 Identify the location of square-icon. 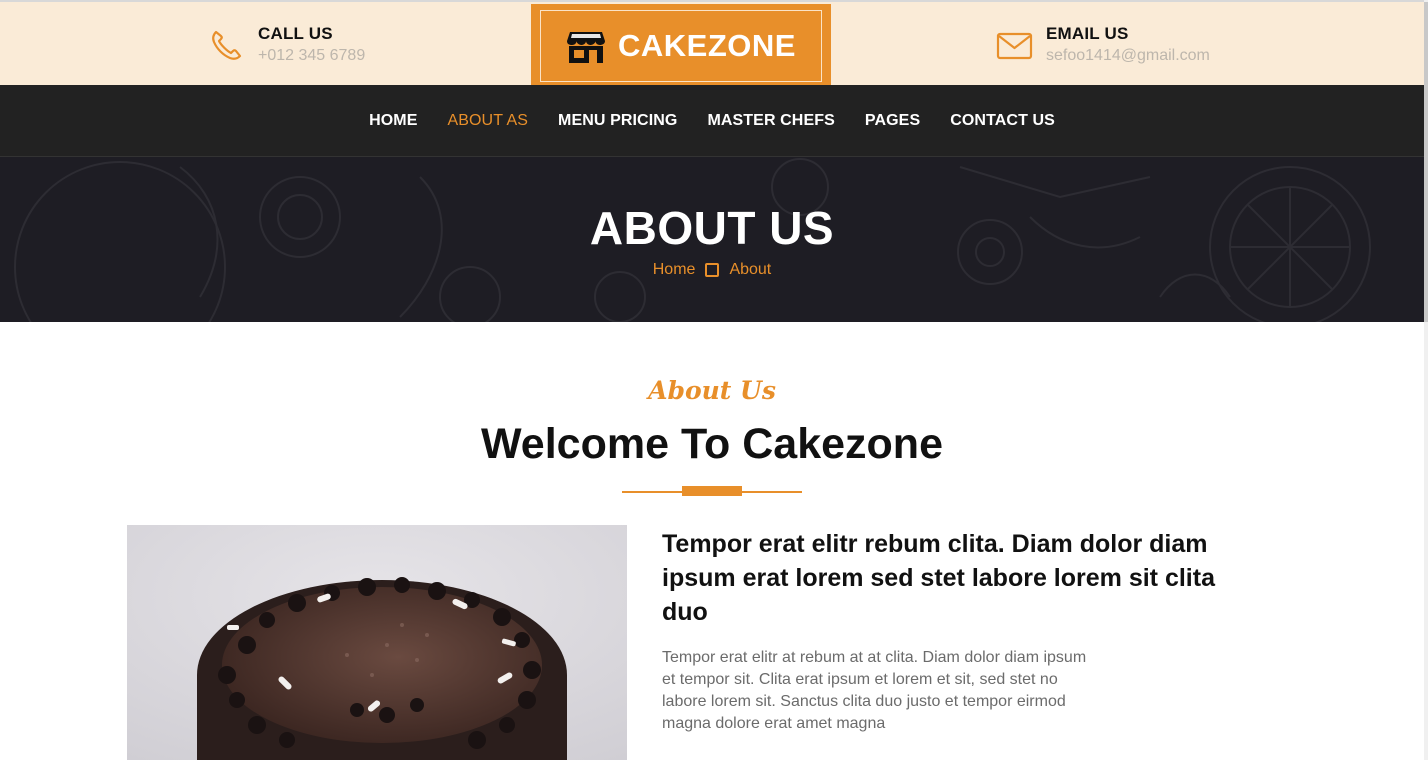
(712, 270).